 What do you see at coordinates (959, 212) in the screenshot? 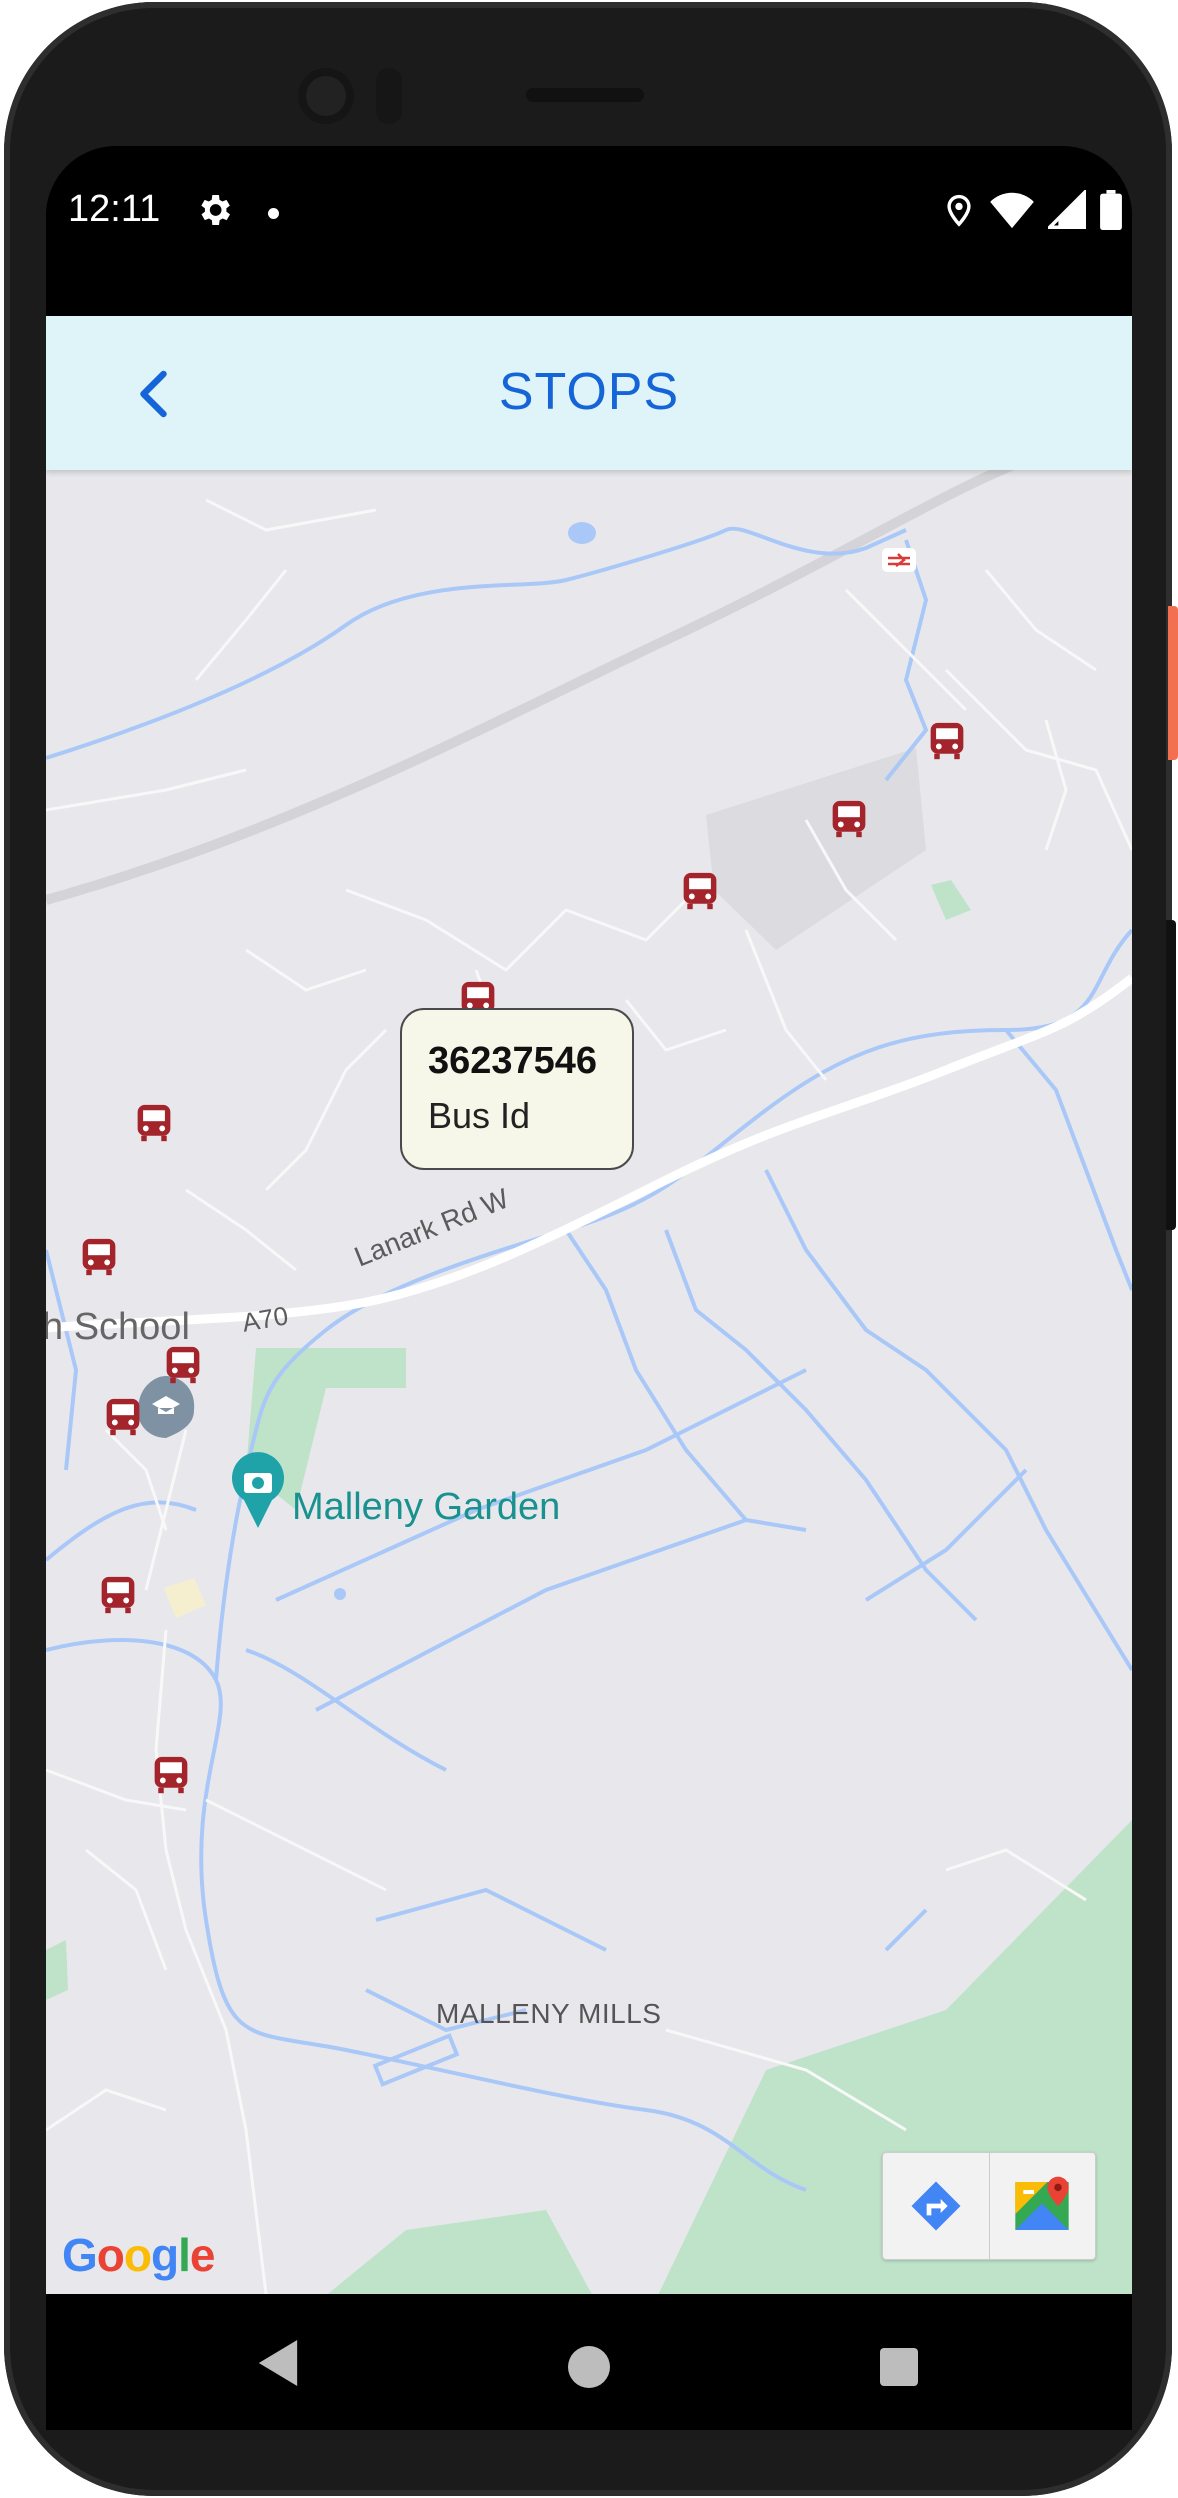
I see `location-pin-icon` at bounding box center [959, 212].